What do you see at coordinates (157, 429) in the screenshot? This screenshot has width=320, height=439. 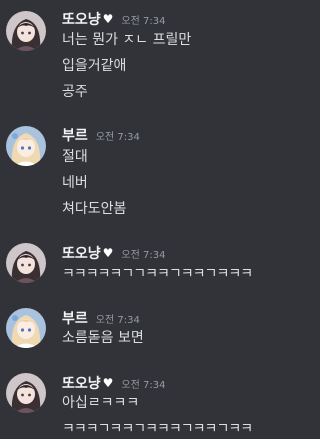 I see `message-text: ㅋㅋㅋㄱㅋㅋㄱㅋㅋㅋㄱㅋㅋㄱㅋㅋ` at bounding box center [157, 429].